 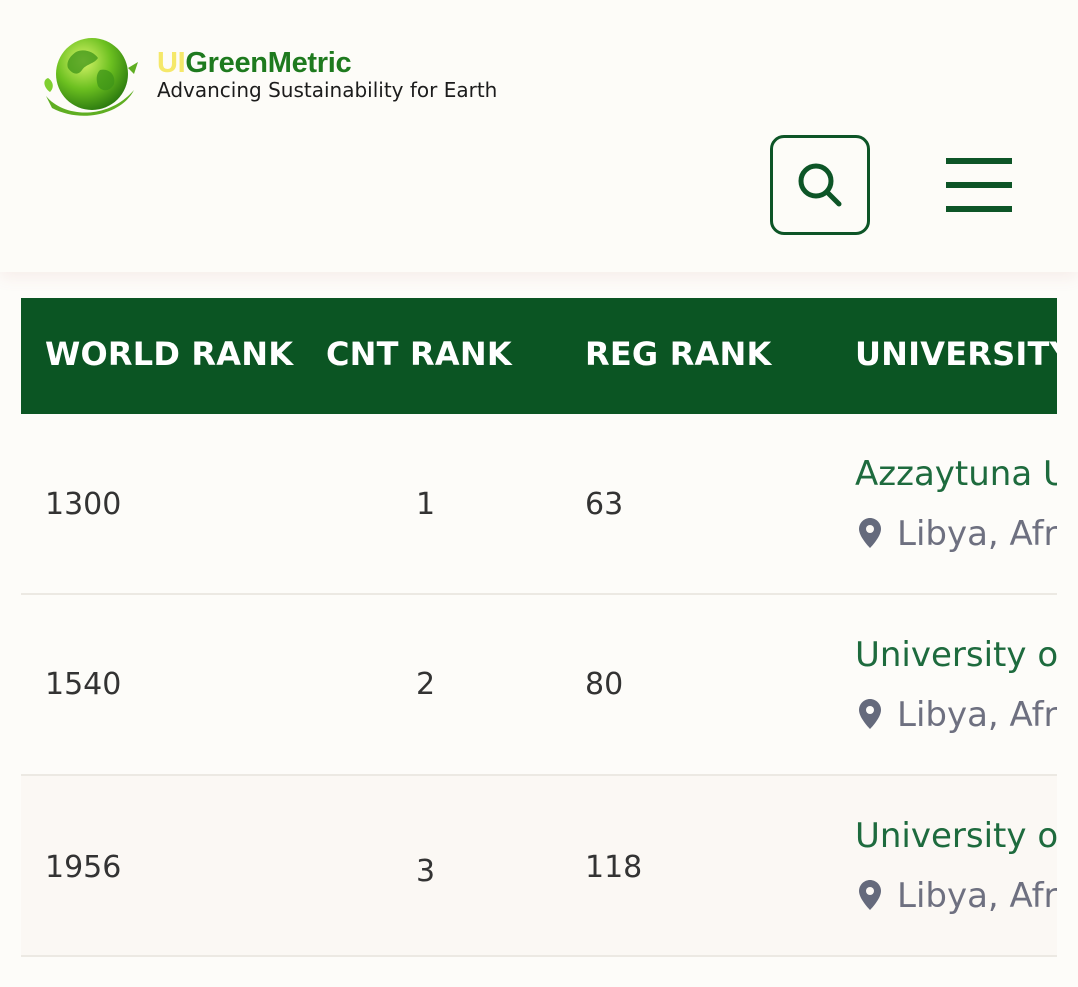 What do you see at coordinates (956, 474) in the screenshot?
I see `university-name-link: Azzaytuna U` at bounding box center [956, 474].